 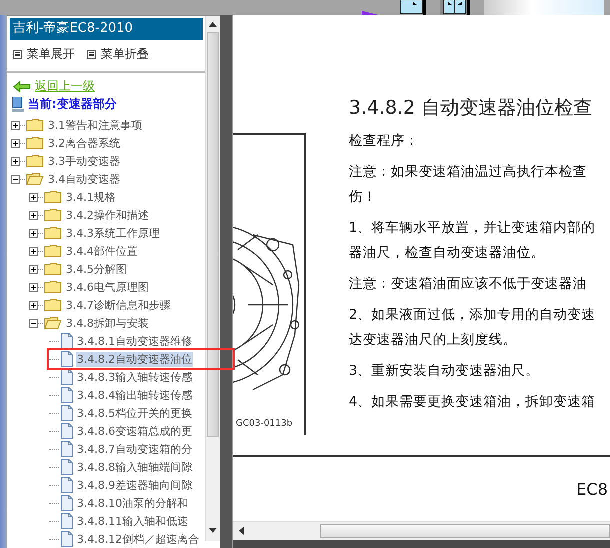 I want to click on left-arrow-icon, so click(x=22, y=86).